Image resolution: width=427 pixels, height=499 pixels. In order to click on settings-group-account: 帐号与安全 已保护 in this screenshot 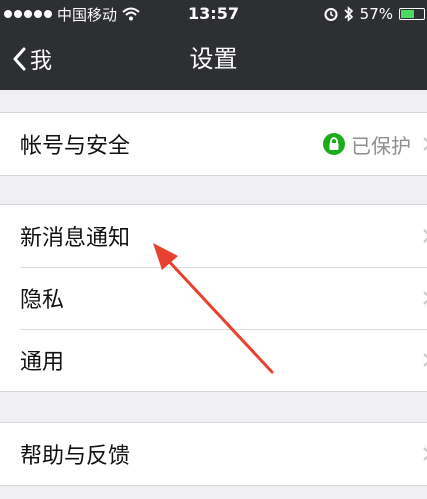, I will do `click(213, 144)`.